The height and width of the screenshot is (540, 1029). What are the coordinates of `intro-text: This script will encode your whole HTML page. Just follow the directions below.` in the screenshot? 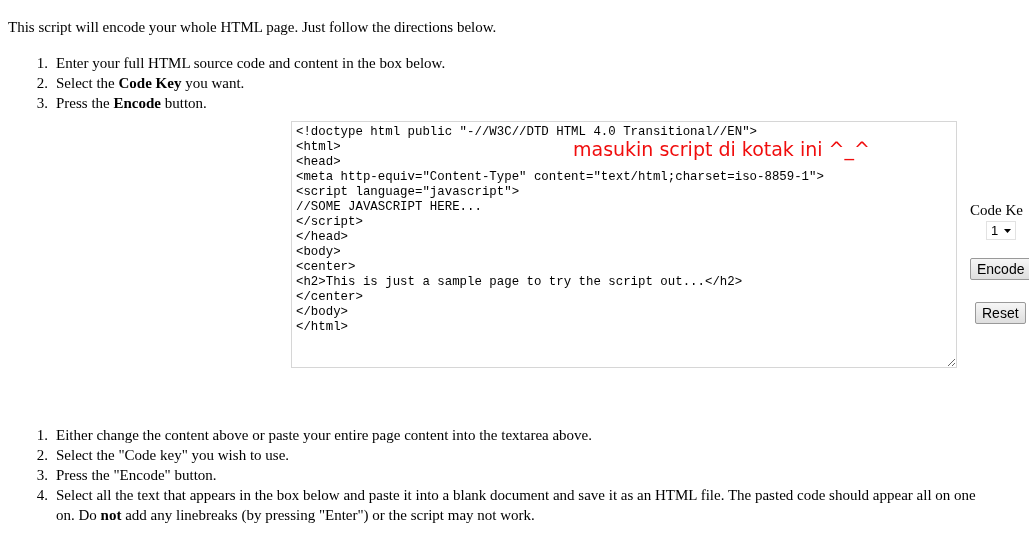 It's located at (253, 27).